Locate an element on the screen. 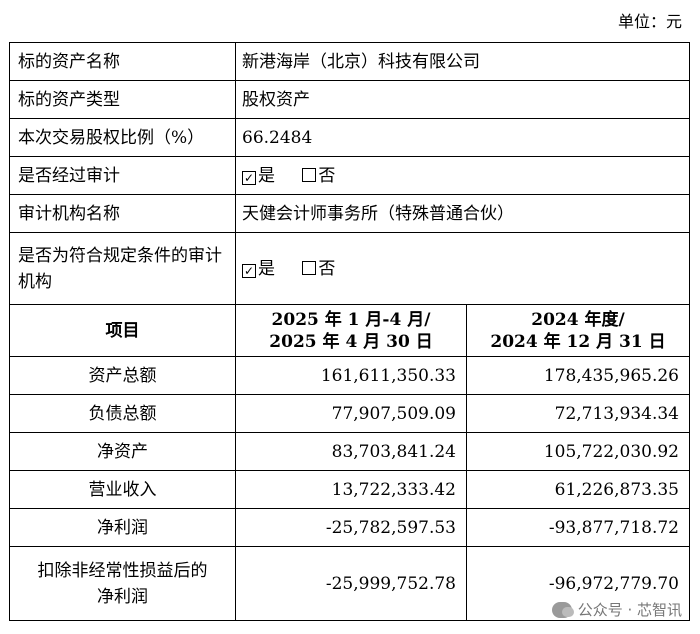  row-item: 扣除非经常性损益后的净利润 is located at coordinates (122, 583).